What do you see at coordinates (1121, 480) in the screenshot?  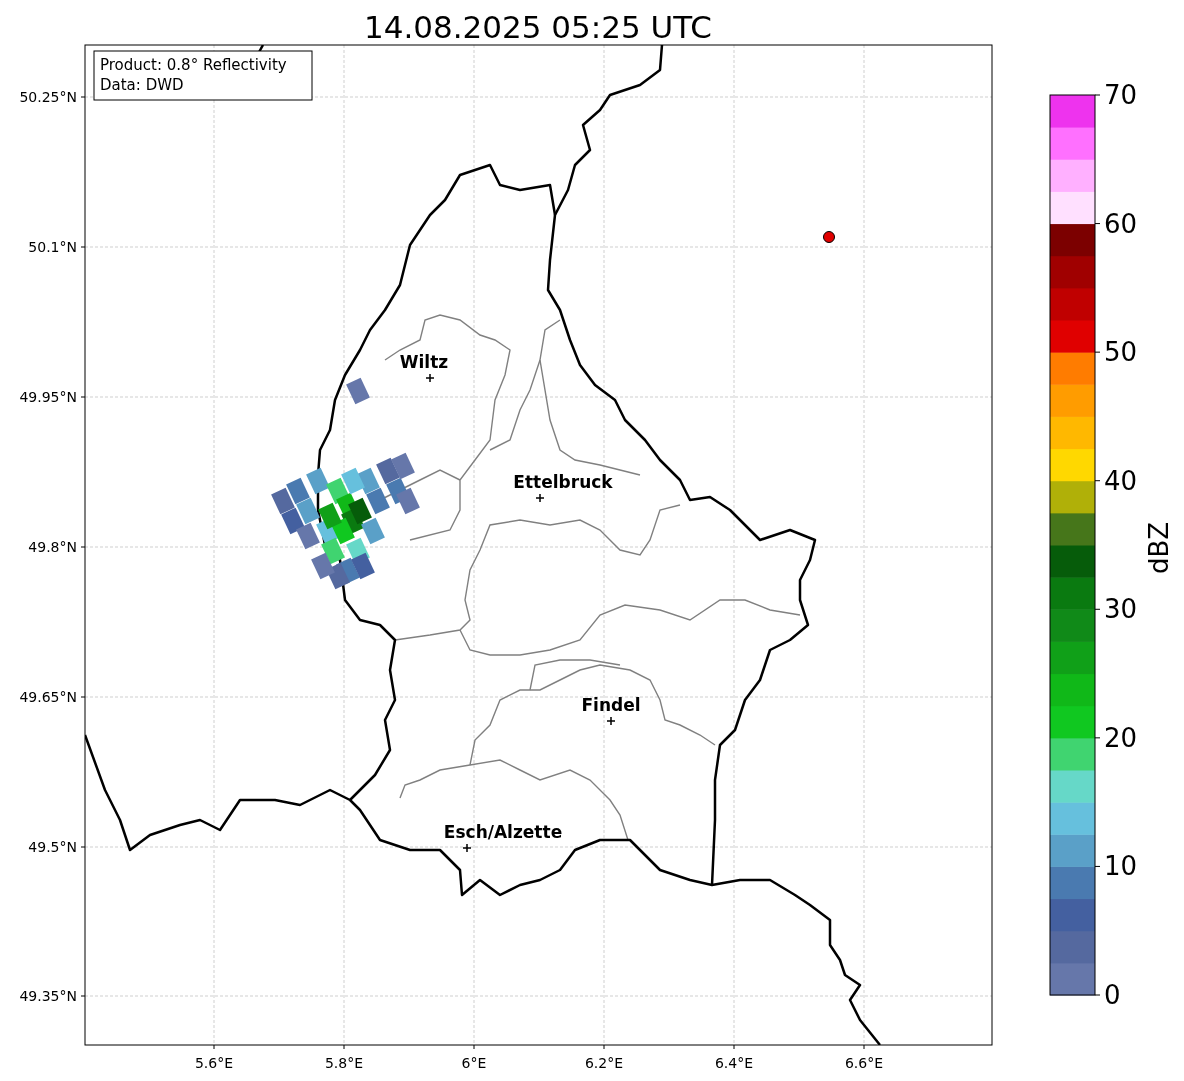 I see `colorbar-tick-label: 40` at bounding box center [1121, 480].